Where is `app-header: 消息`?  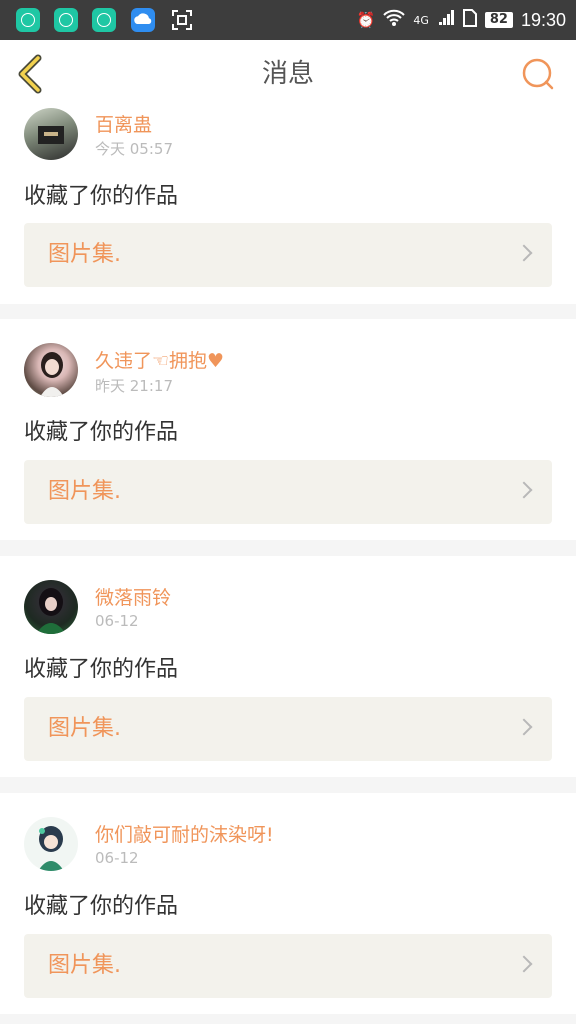 app-header: 消息 is located at coordinates (288, 74).